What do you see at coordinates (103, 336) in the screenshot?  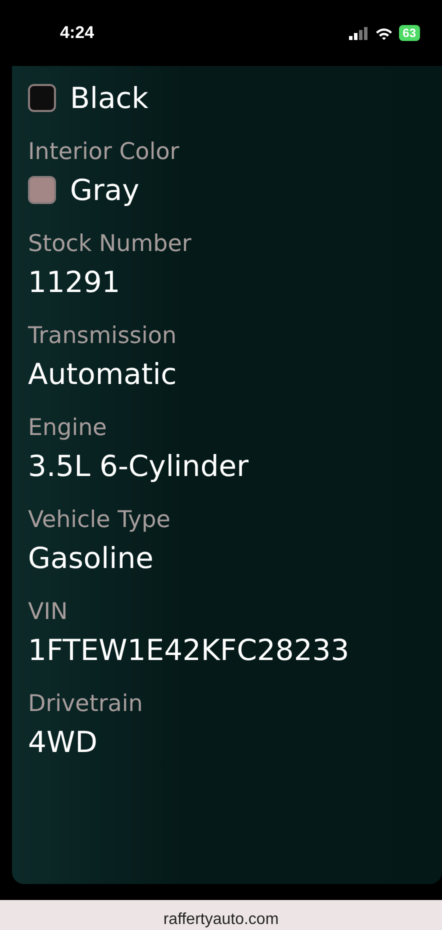 I see `field-label: Transmission` at bounding box center [103, 336].